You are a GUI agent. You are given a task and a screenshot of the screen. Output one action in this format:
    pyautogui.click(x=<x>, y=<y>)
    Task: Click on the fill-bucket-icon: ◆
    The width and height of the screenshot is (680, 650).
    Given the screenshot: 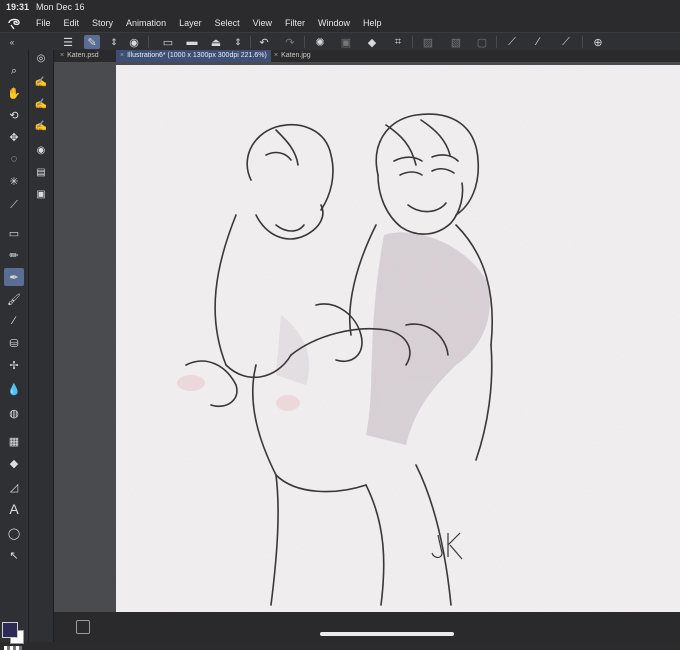 What is the action you would take?
    pyautogui.click(x=372, y=42)
    